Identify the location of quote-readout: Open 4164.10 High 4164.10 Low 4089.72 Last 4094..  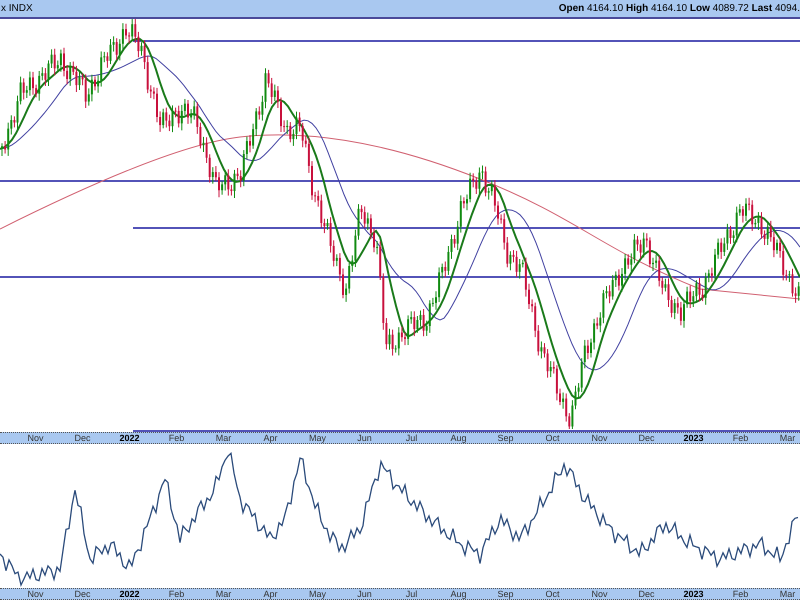
(679, 8).